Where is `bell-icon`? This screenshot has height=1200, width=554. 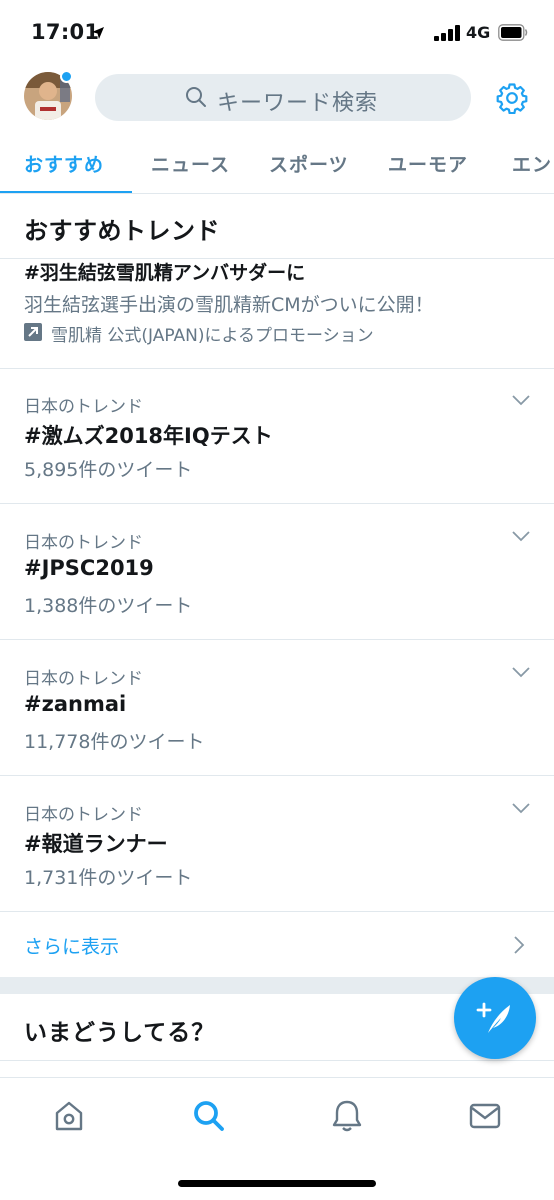 bell-icon is located at coordinates (347, 1116).